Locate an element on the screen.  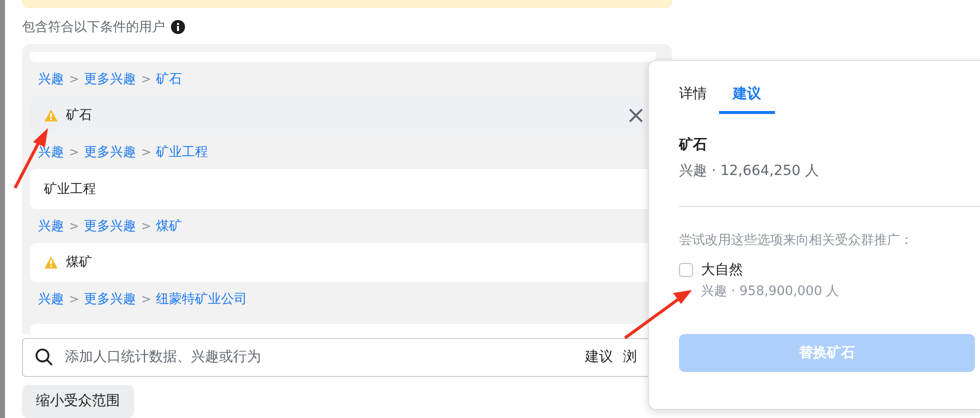
search-link: 浏 is located at coordinates (630, 357).